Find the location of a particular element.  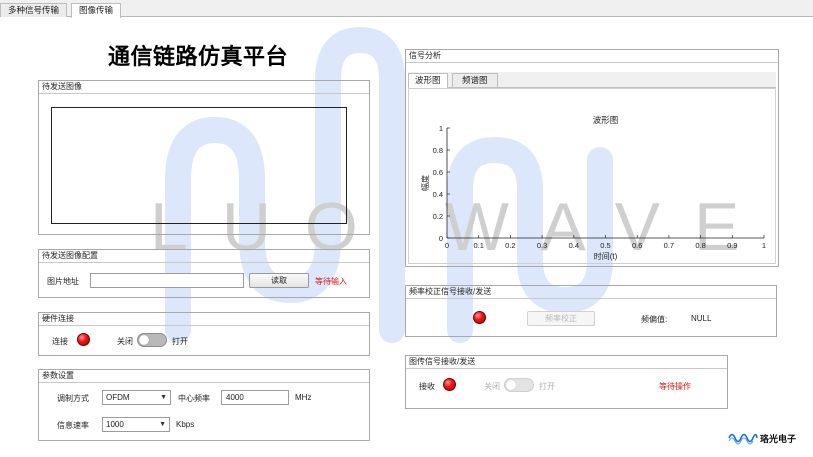

logo-text: 珞光电子 is located at coordinates (778, 439).